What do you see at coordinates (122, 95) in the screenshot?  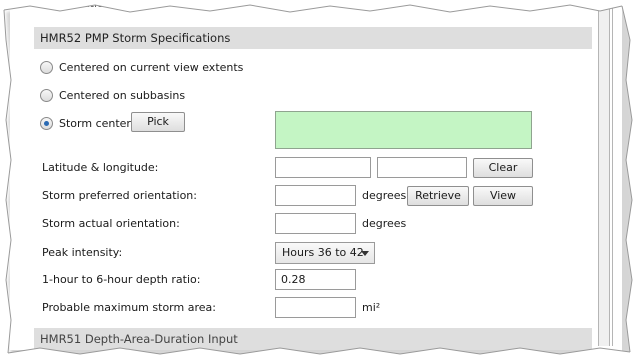 I see `option-label: Centered on subbasins` at bounding box center [122, 95].